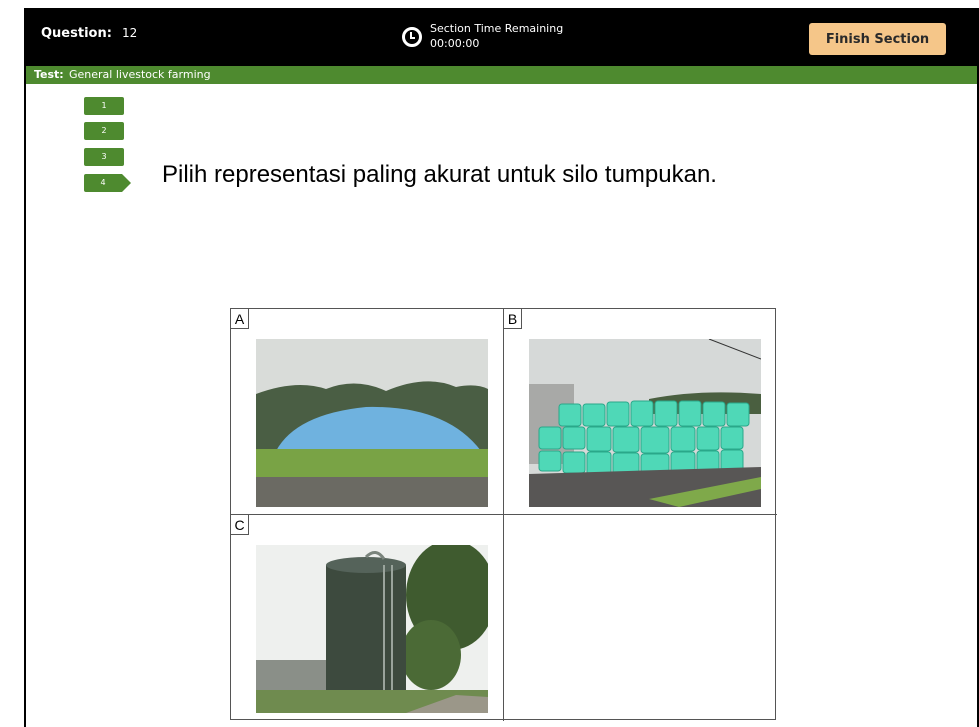  Describe the element at coordinates (107, 183) in the screenshot. I see `question-nav-4: 4` at that location.